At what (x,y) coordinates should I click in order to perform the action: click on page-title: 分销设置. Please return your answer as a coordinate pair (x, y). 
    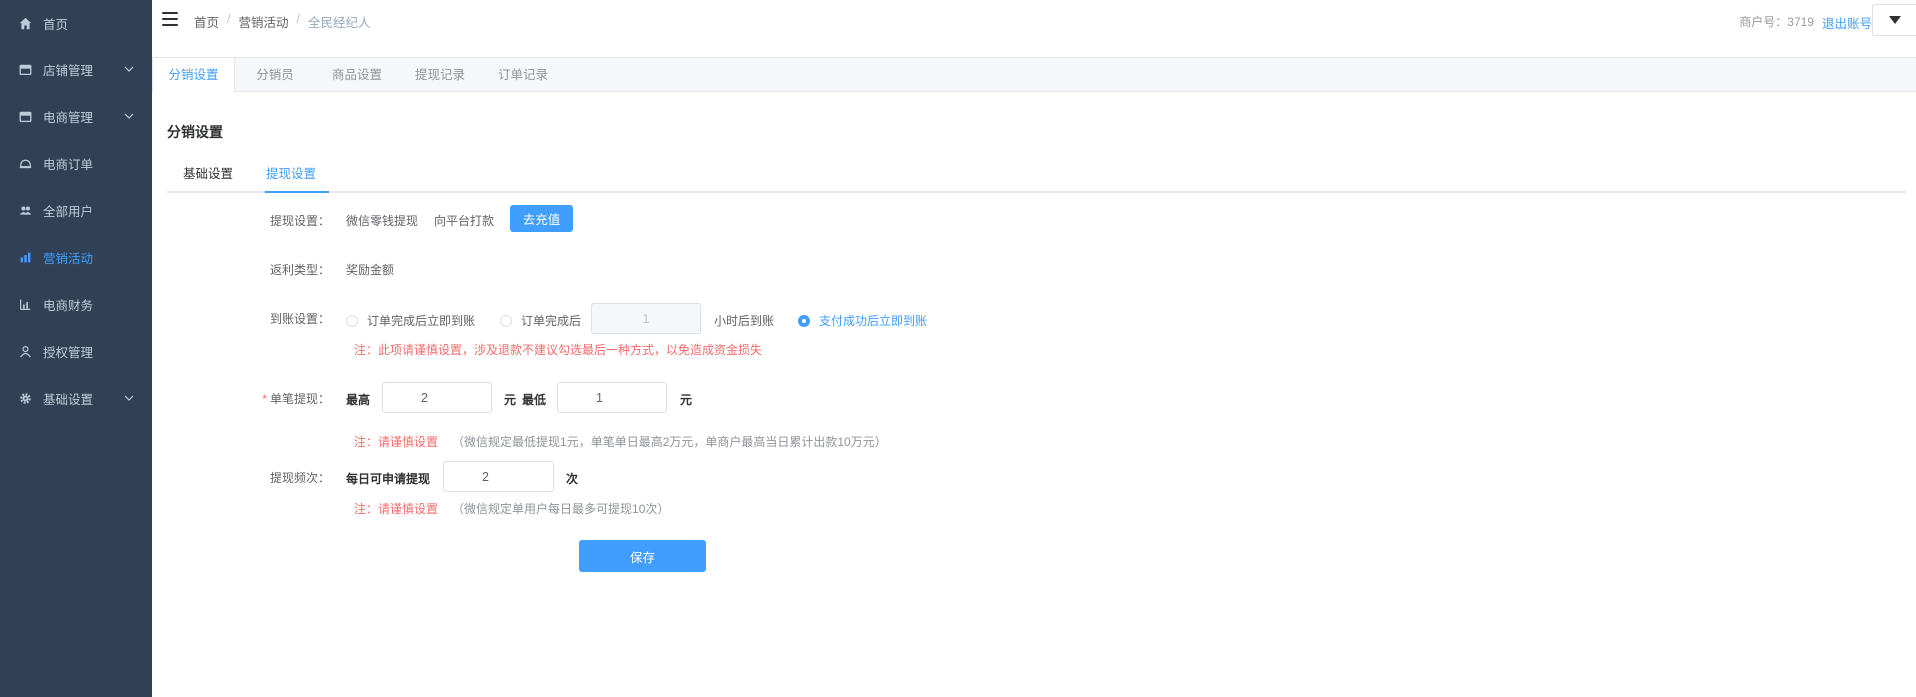
    Looking at the image, I should click on (195, 132).